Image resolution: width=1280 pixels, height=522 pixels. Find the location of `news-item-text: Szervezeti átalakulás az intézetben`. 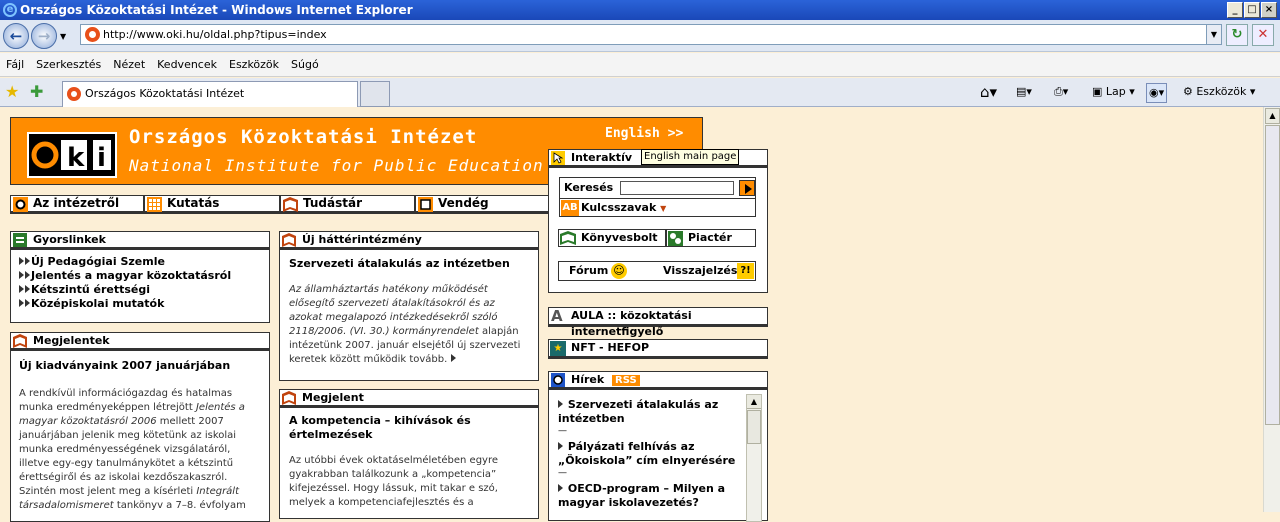

news-item-text: Szervezeti átalakulás az intézetben is located at coordinates (638, 411).